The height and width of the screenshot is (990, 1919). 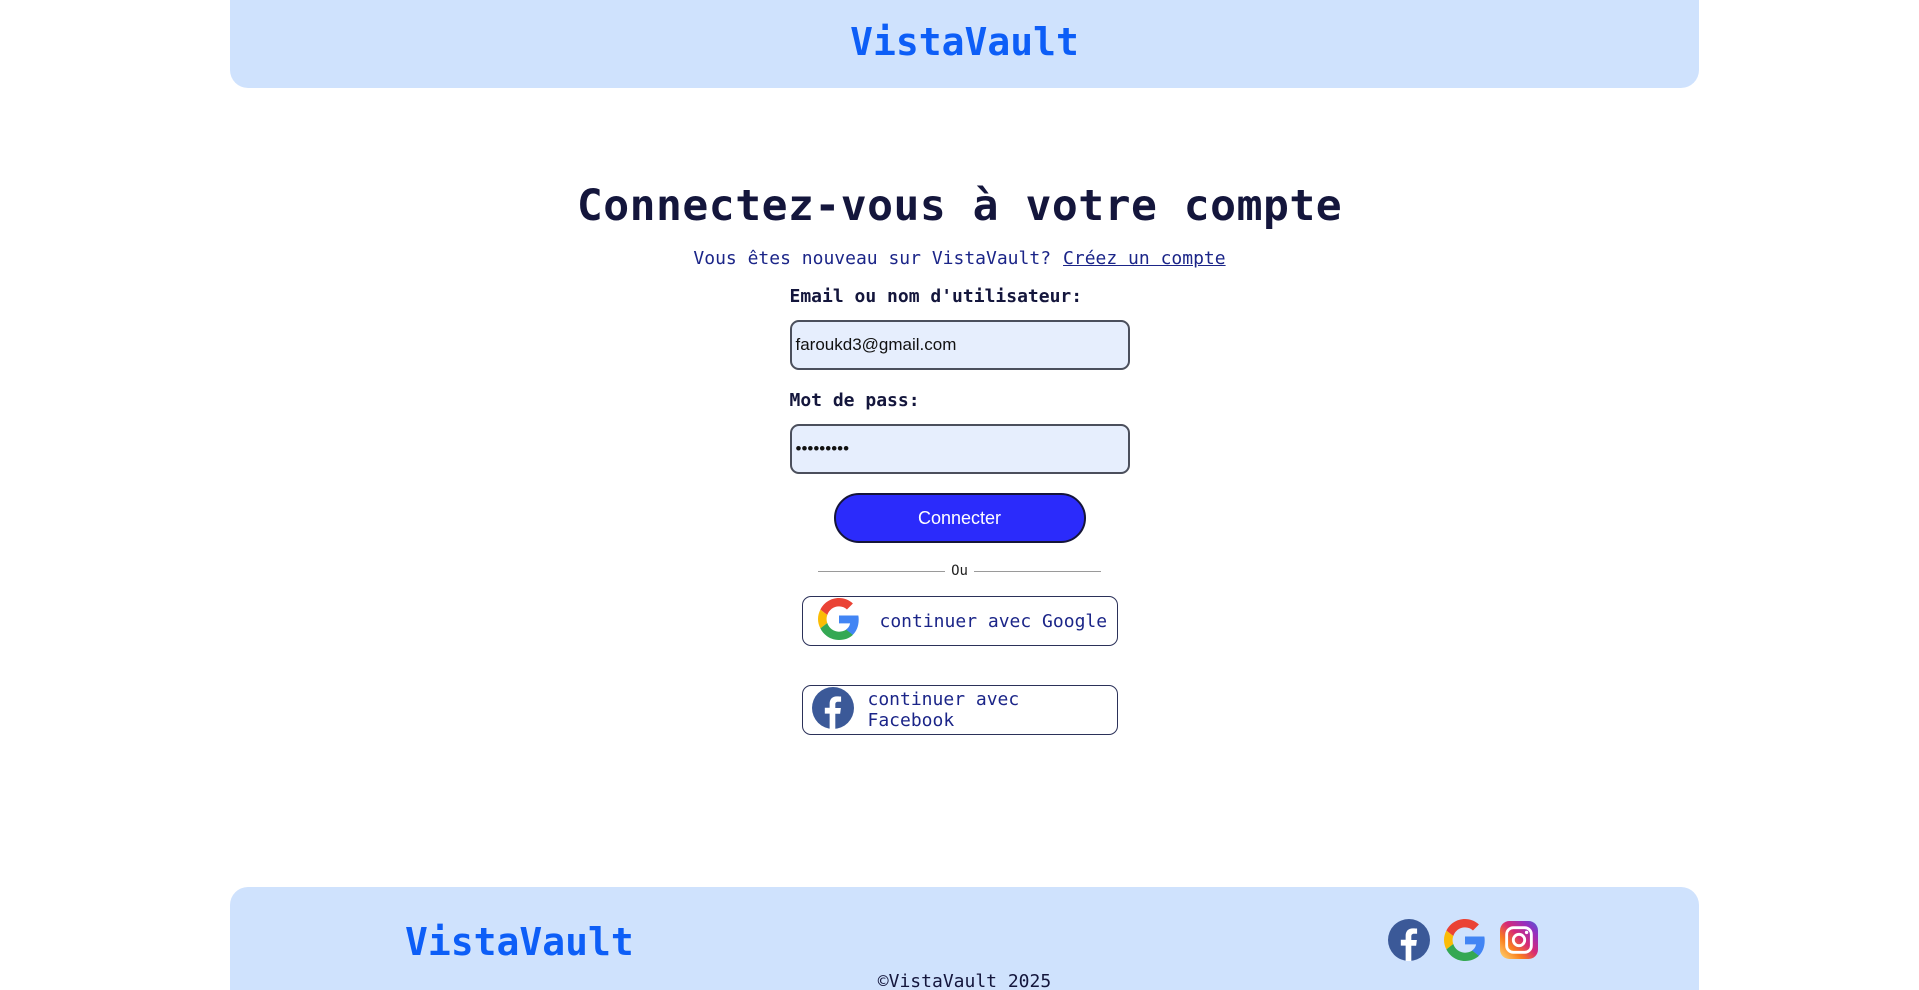 I want to click on or-divider: Ou, so click(x=960, y=571).